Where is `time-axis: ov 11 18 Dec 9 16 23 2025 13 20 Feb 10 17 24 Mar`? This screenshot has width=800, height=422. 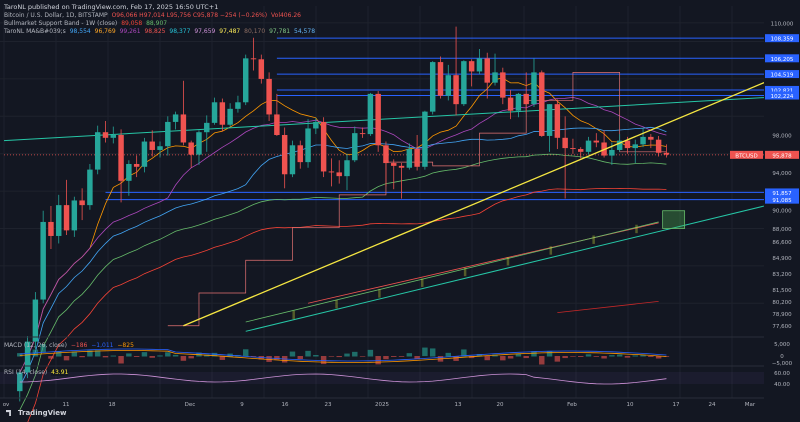
time-axis: ov 11 18 Dec 9 16 23 2025 13 20 Feb 10 17 24 Mar is located at coordinates (379, 405).